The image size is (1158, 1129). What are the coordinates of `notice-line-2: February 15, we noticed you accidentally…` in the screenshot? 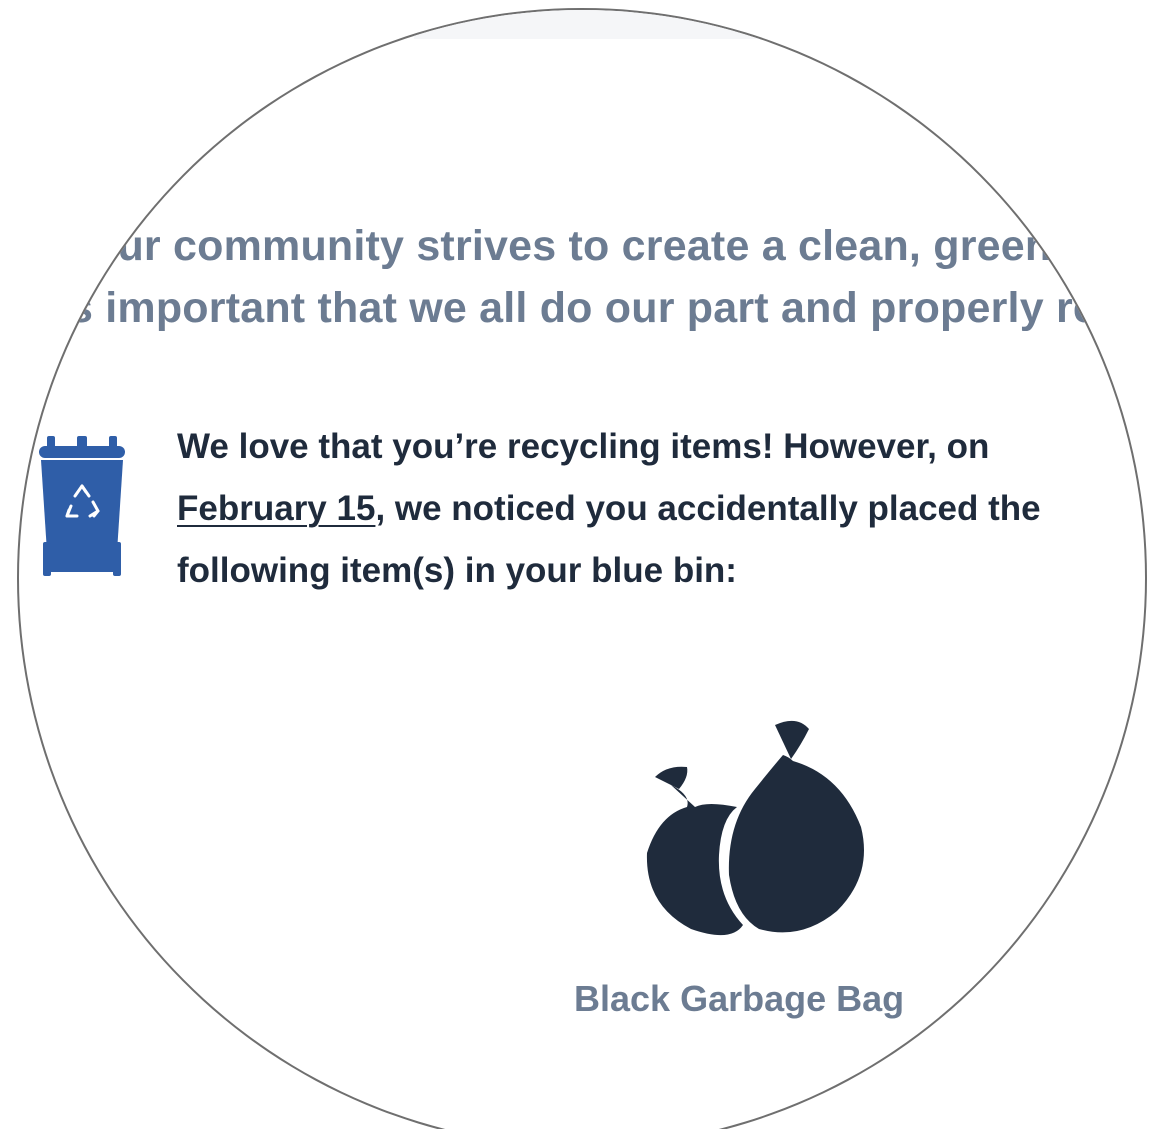 It's located at (661, 509).